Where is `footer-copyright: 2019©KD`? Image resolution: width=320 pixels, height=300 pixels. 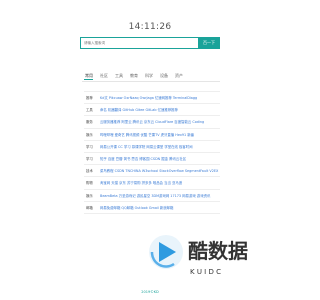
footer-copyright: 2019©KD is located at coordinates (150, 292).